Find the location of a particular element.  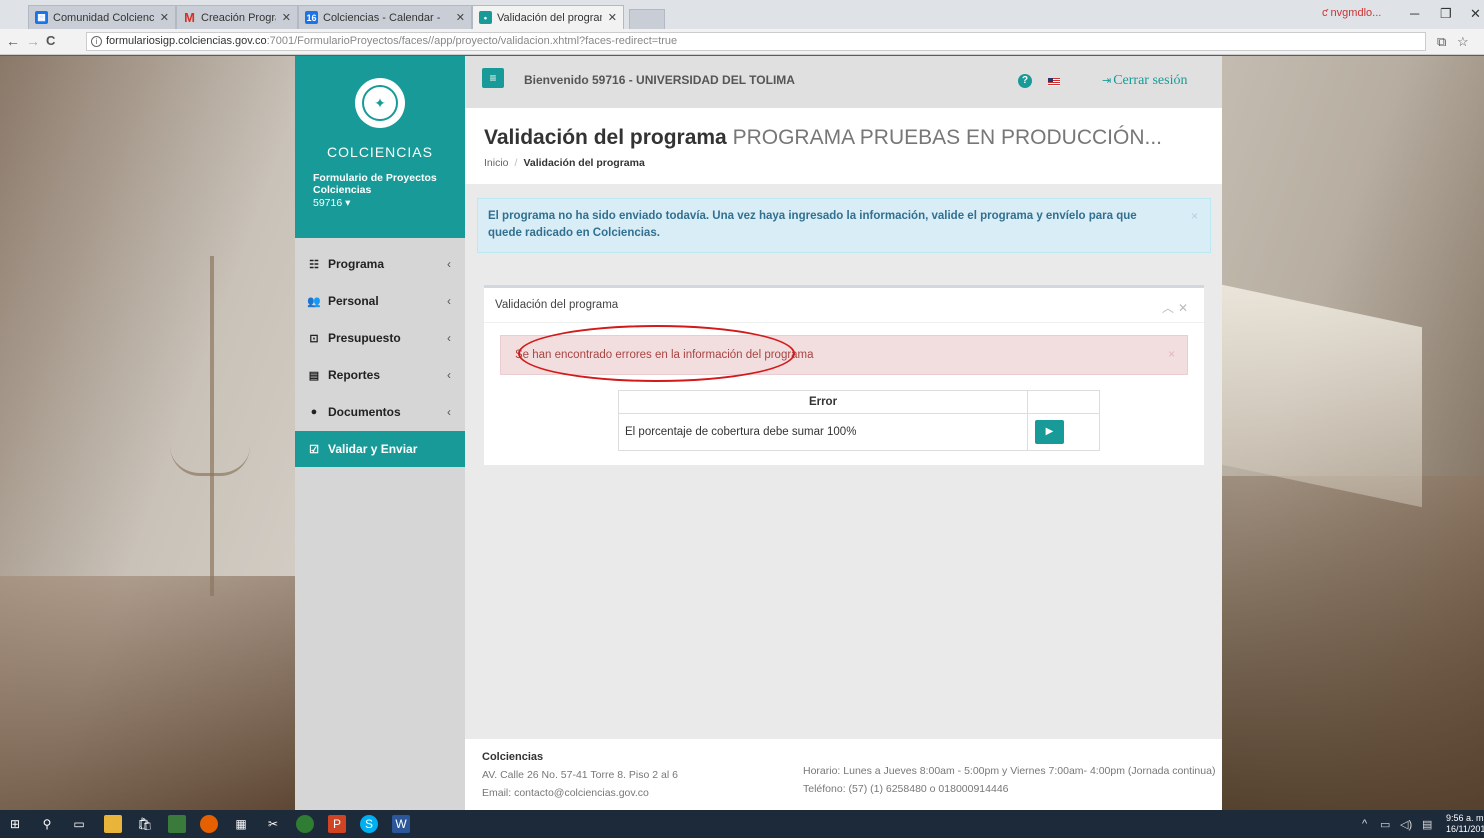

browser-tab-creacion: M Creación Programa : PRC ✕ is located at coordinates (237, 17).